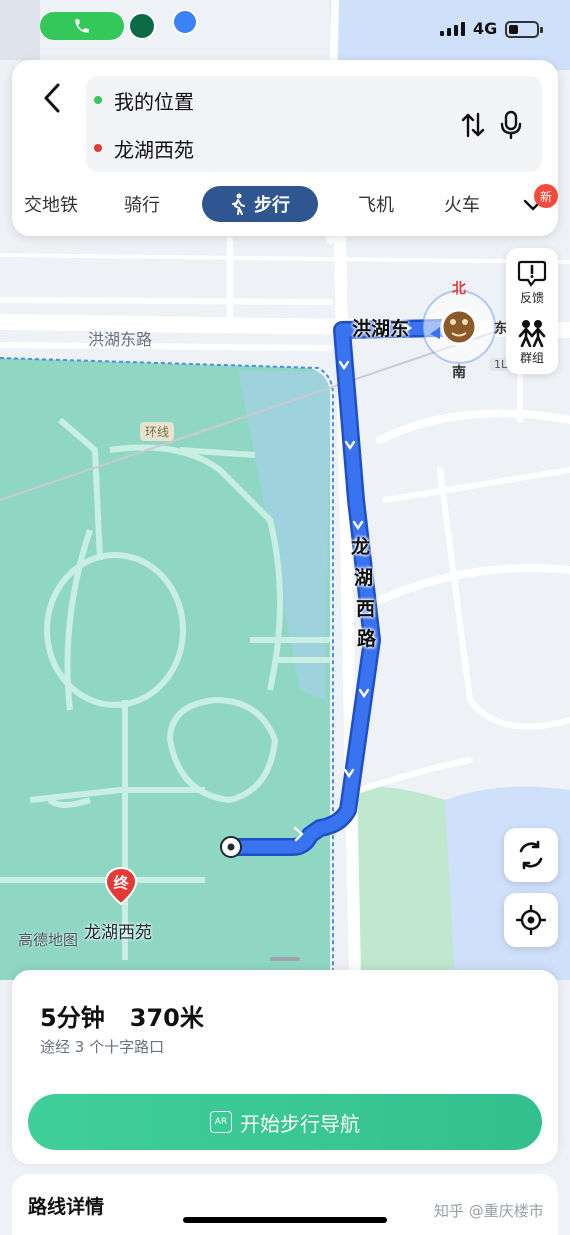 The width and height of the screenshot is (570, 1235). I want to click on cellular-signal-icon, so click(452, 29).